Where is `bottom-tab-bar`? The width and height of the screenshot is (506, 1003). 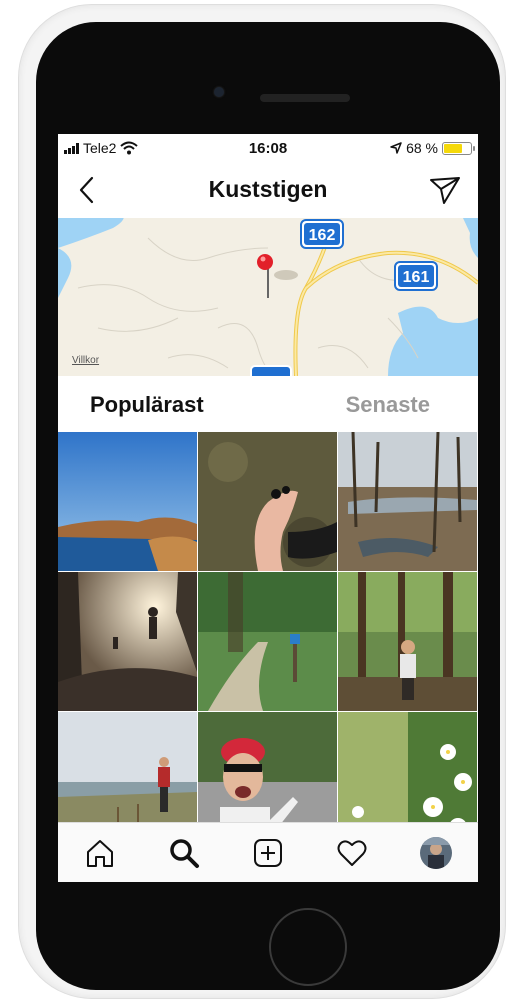
bottom-tab-bar is located at coordinates (268, 852).